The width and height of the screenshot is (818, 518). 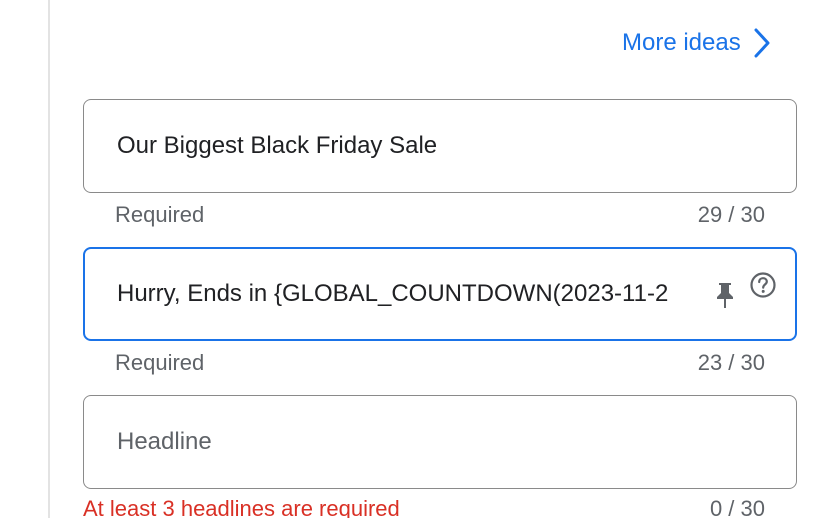 I want to click on headline-3-error-text: At least 3 headlines are required, so click(x=241, y=507).